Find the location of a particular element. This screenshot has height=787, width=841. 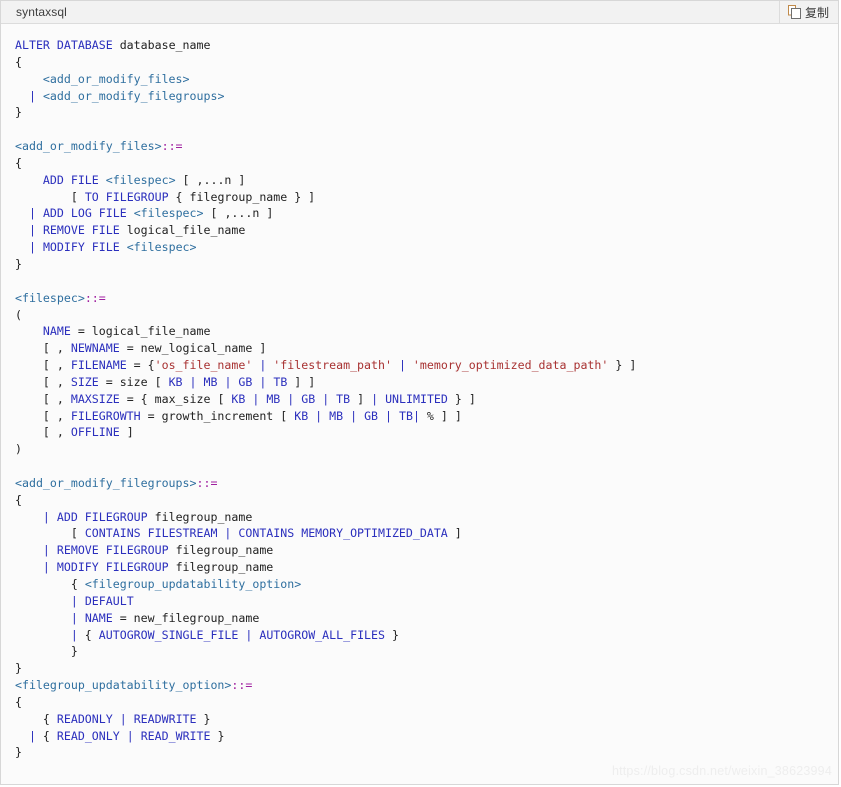

code-line: NAME = logical_file_name is located at coordinates (113, 331).